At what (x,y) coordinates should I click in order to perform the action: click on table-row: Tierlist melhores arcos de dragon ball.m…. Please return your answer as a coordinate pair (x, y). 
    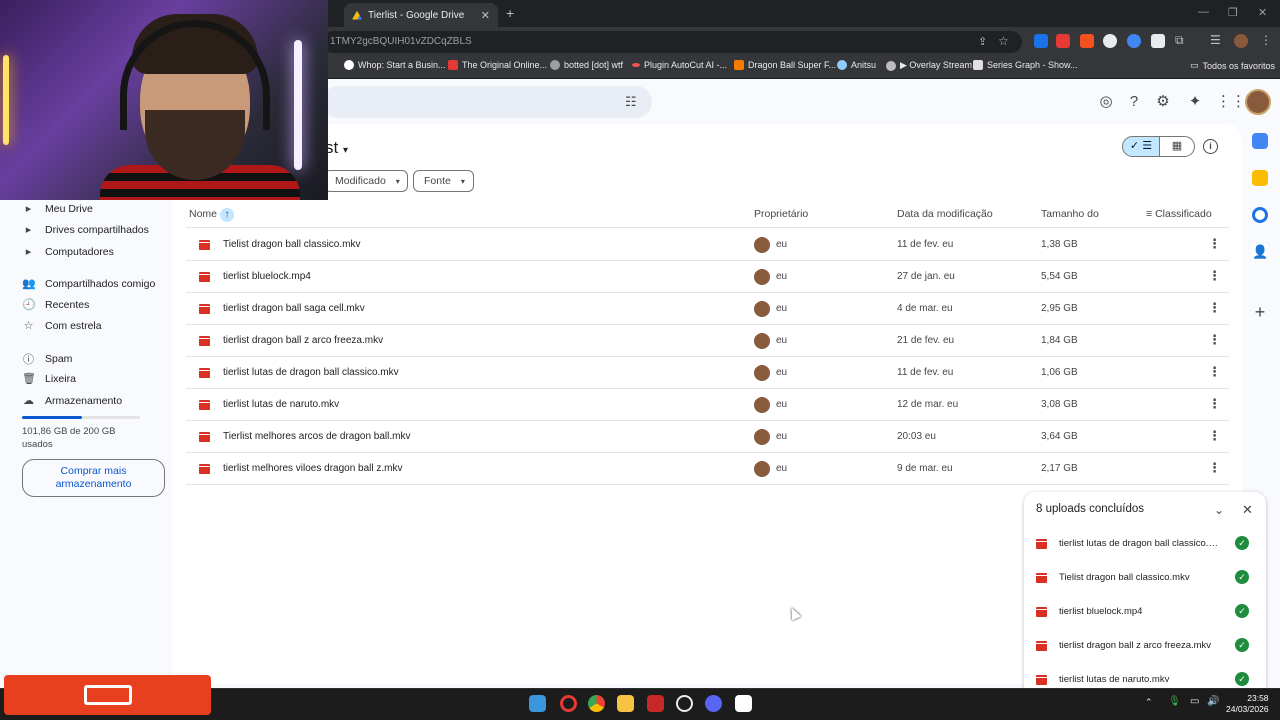
    Looking at the image, I should click on (707, 437).